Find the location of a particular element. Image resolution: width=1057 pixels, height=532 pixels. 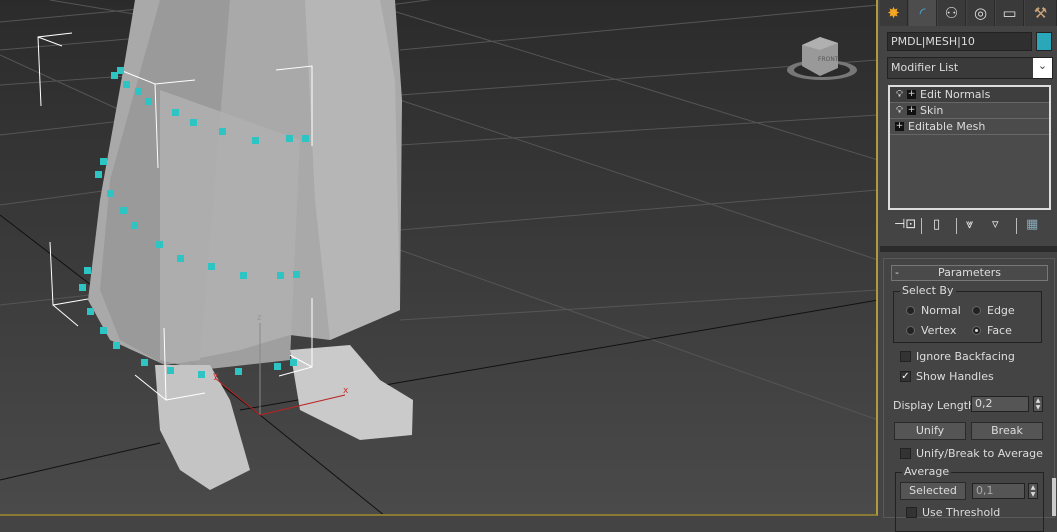

stack-item-edit-normals: 💡︎ + Edit Normals is located at coordinates (969, 95).